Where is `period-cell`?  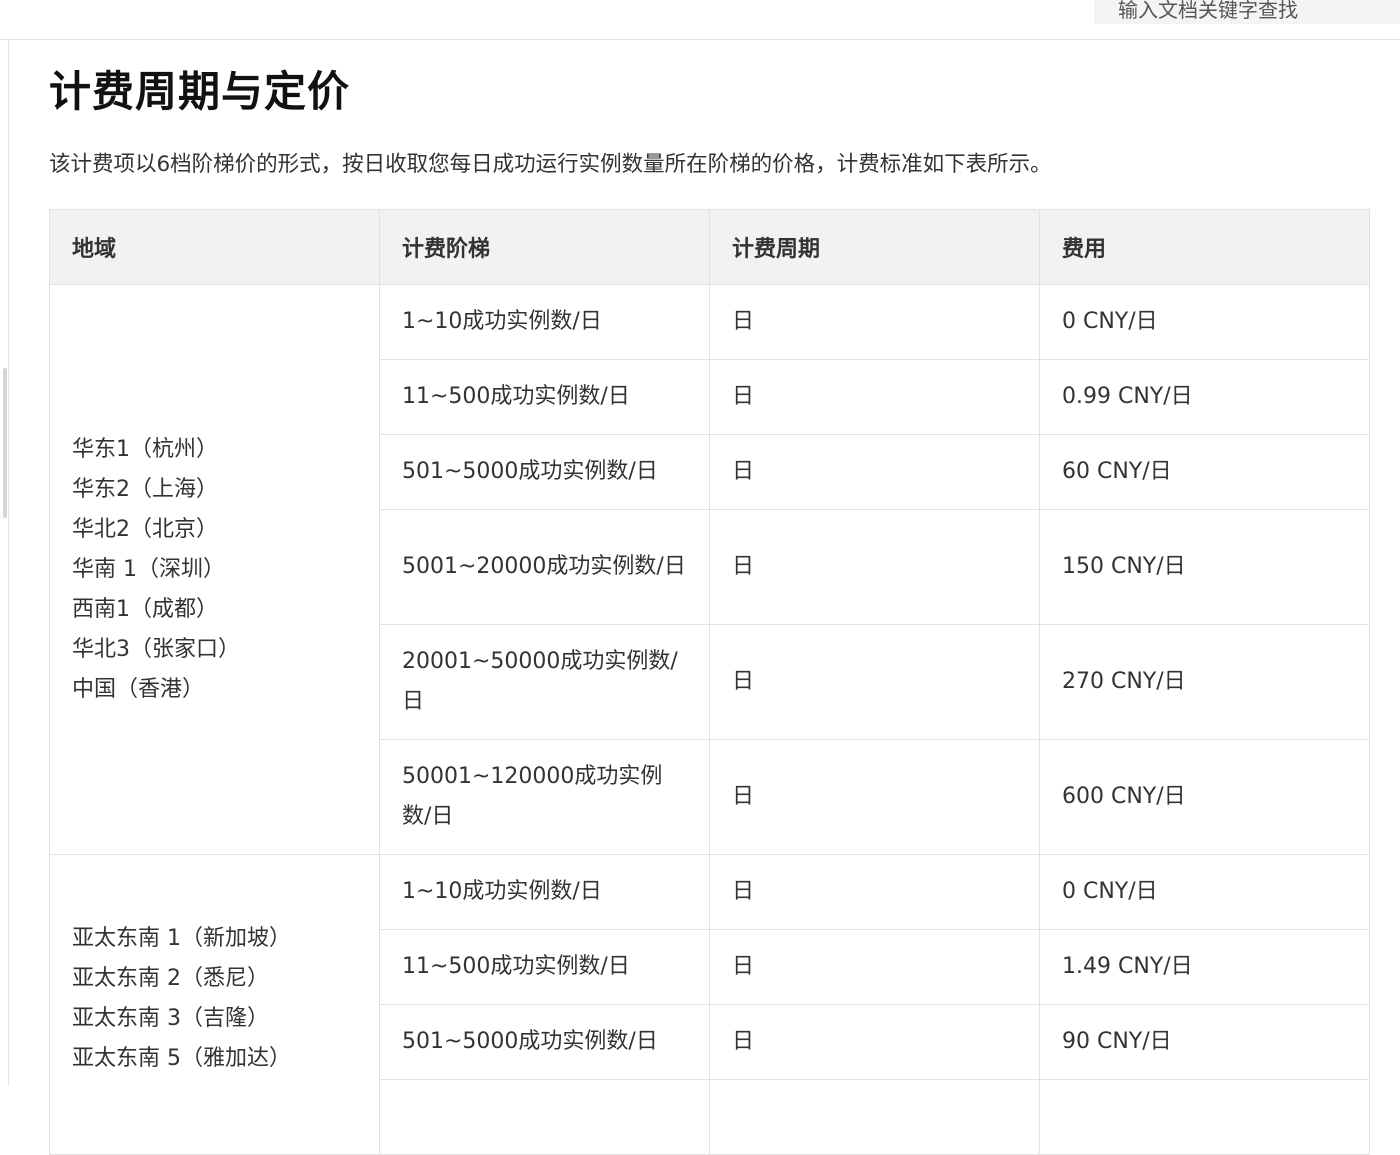 period-cell is located at coordinates (874, 1117).